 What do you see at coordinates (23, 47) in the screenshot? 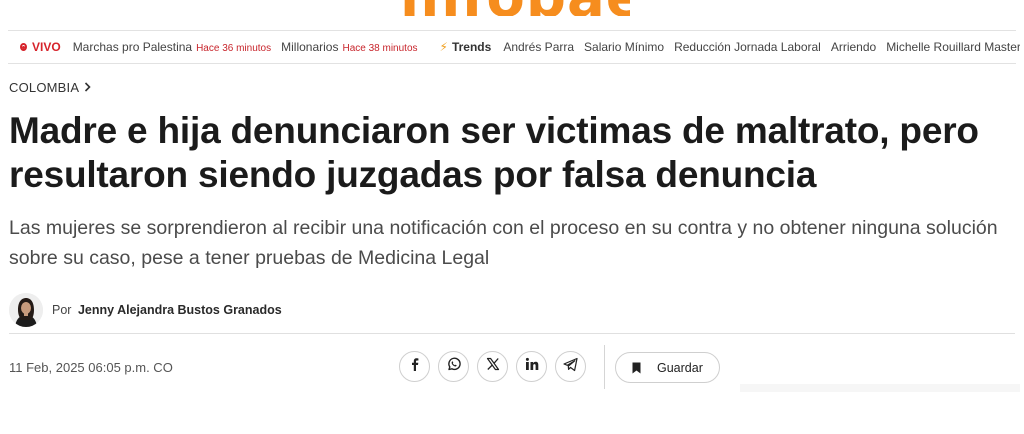
I see `live-dot-icon` at bounding box center [23, 47].